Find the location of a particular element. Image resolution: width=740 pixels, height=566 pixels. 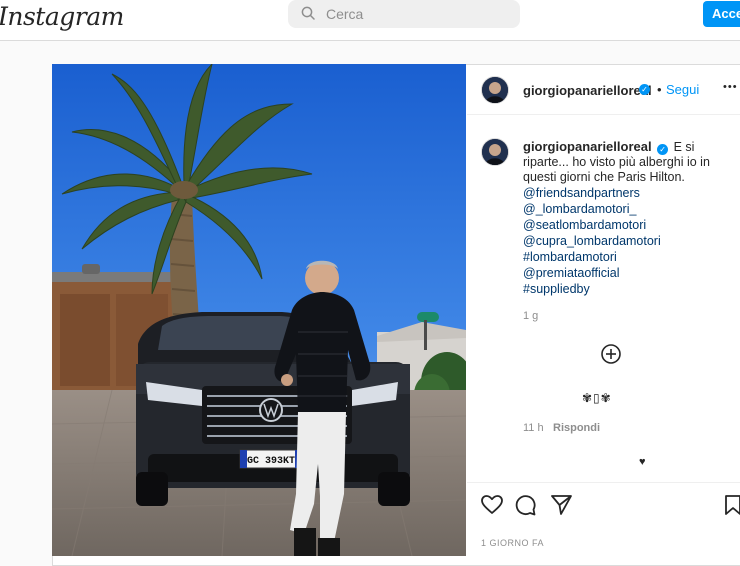

comment-age: 11 h is located at coordinates (533, 428).